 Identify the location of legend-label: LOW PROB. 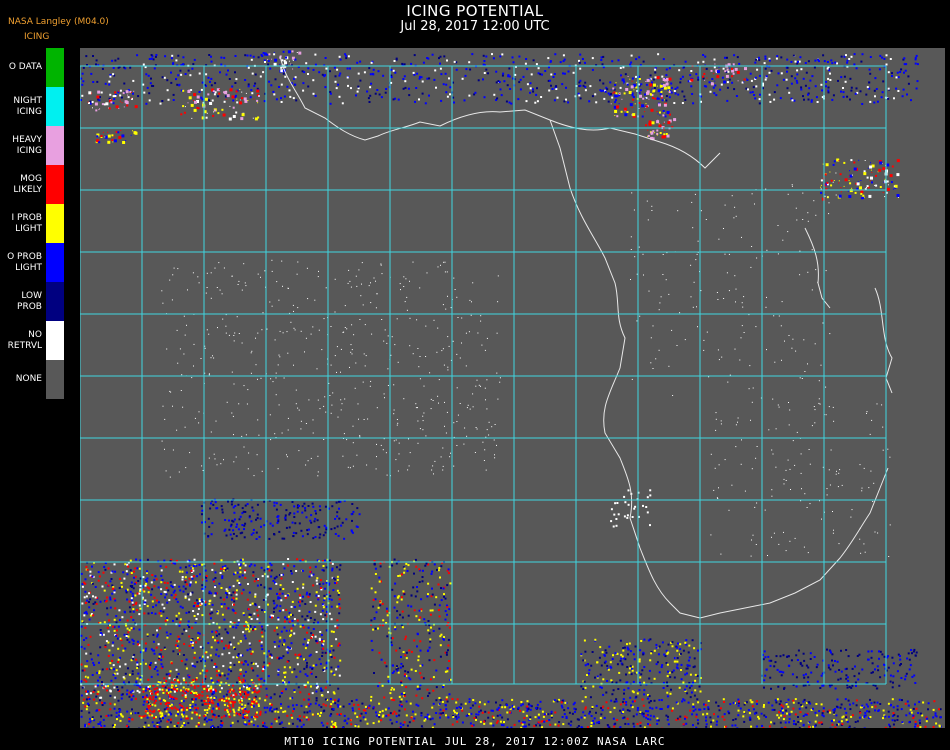
(29, 301).